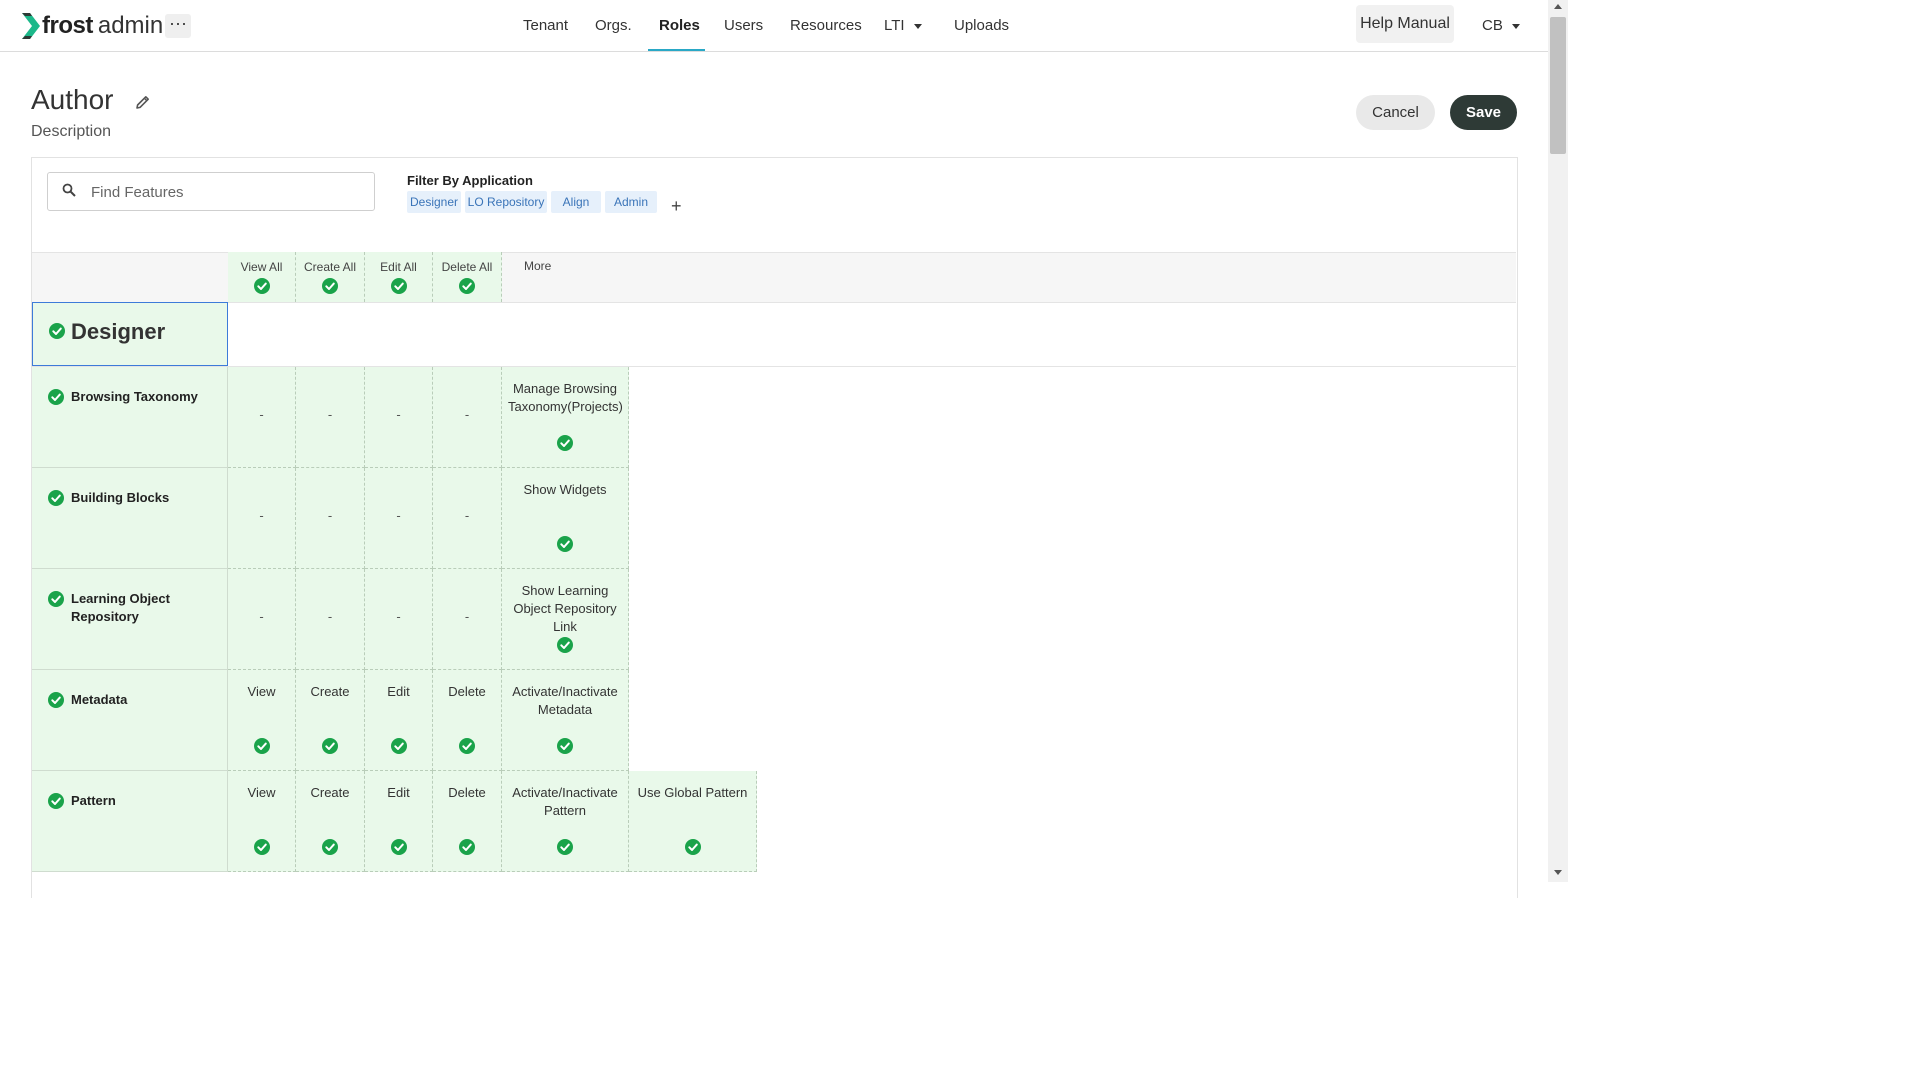 Image resolution: width=1920 pixels, height=1080 pixels. Describe the element at coordinates (1483, 112) in the screenshot. I see `save-button: Save` at that location.